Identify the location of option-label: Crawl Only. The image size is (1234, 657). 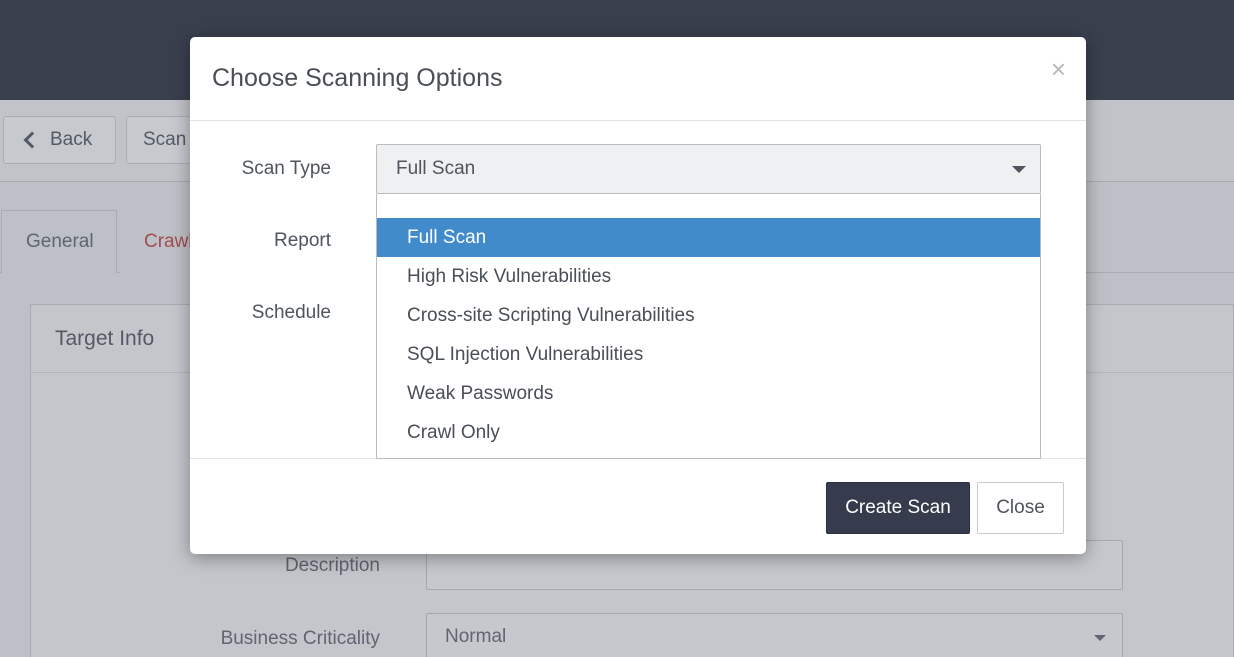
(453, 432).